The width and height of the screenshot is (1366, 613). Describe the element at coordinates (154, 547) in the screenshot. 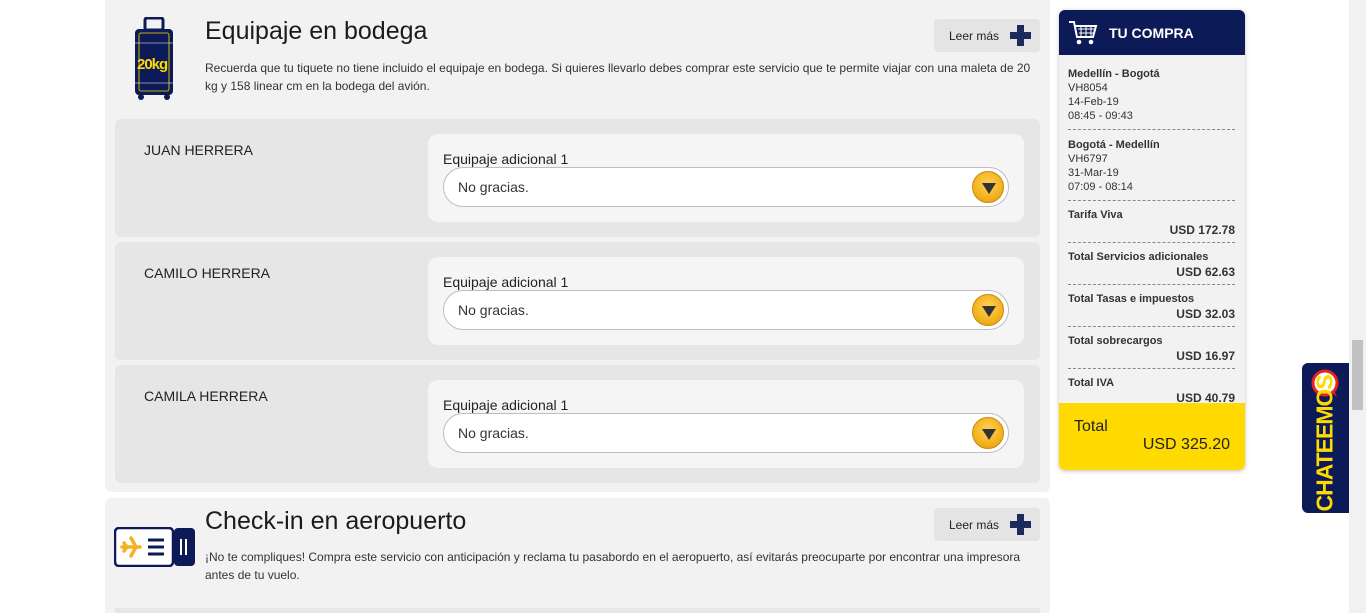

I see `boarding-pass-icon` at that location.